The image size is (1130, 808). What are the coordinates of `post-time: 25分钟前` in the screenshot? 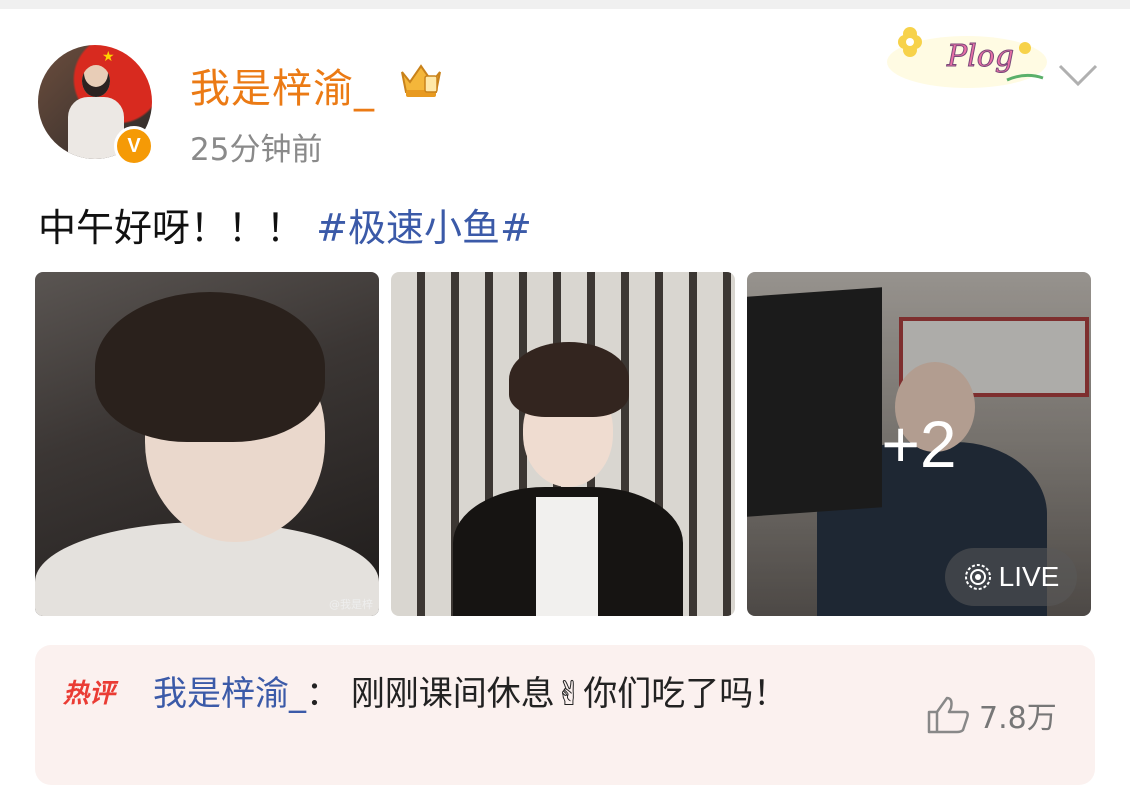 It's located at (256, 150).